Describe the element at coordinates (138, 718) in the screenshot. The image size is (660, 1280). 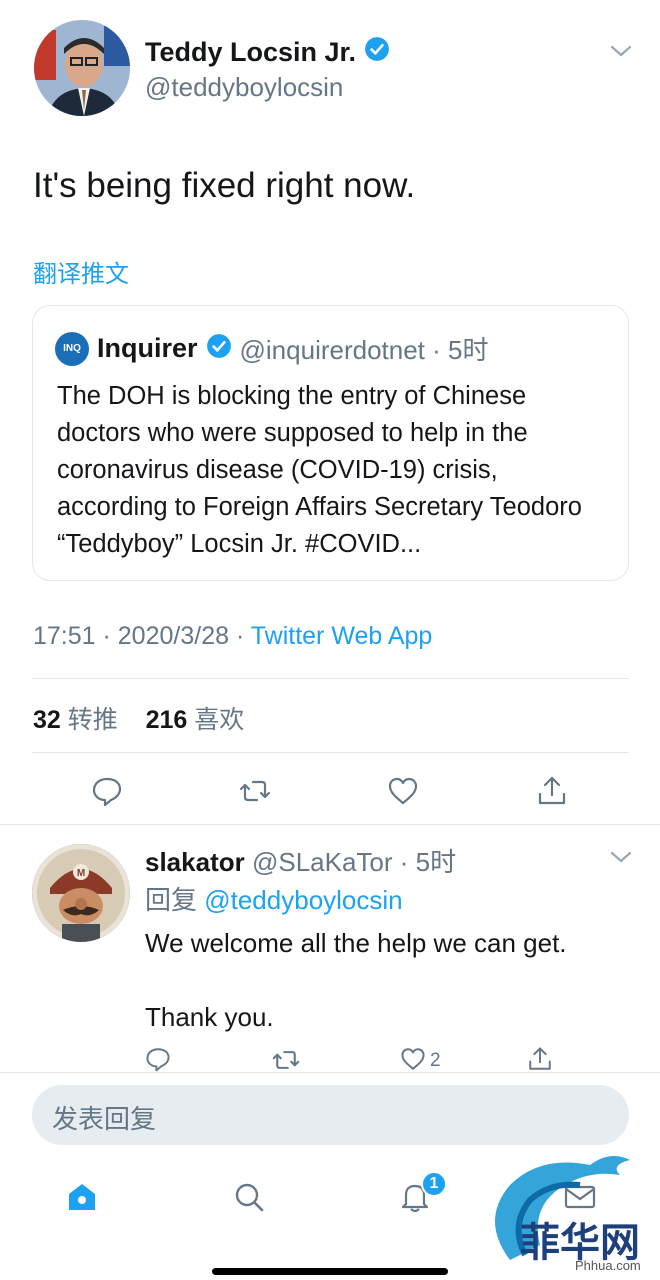
I see `tweet-stats: 32 转推 216 喜欢` at that location.